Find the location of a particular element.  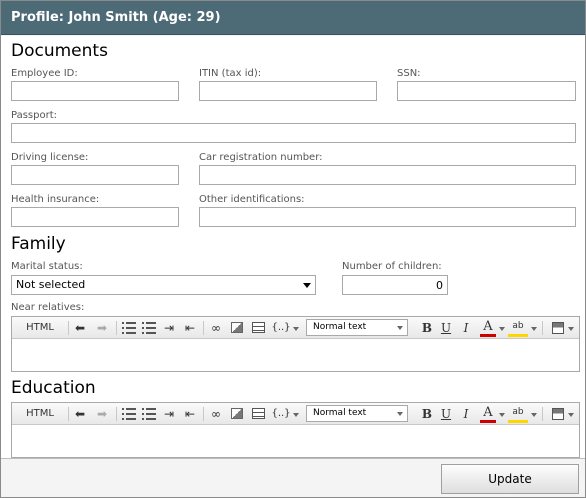

other-identifications-input is located at coordinates (387, 217).